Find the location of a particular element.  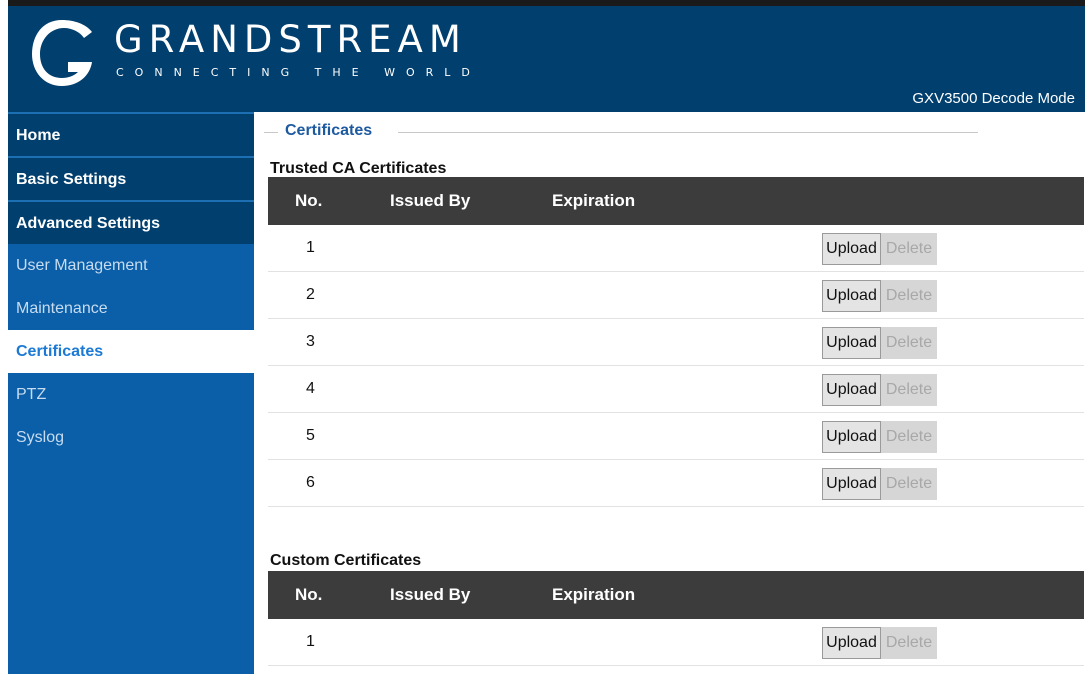

brand-name: GRANDSTREAM is located at coordinates (290, 39).